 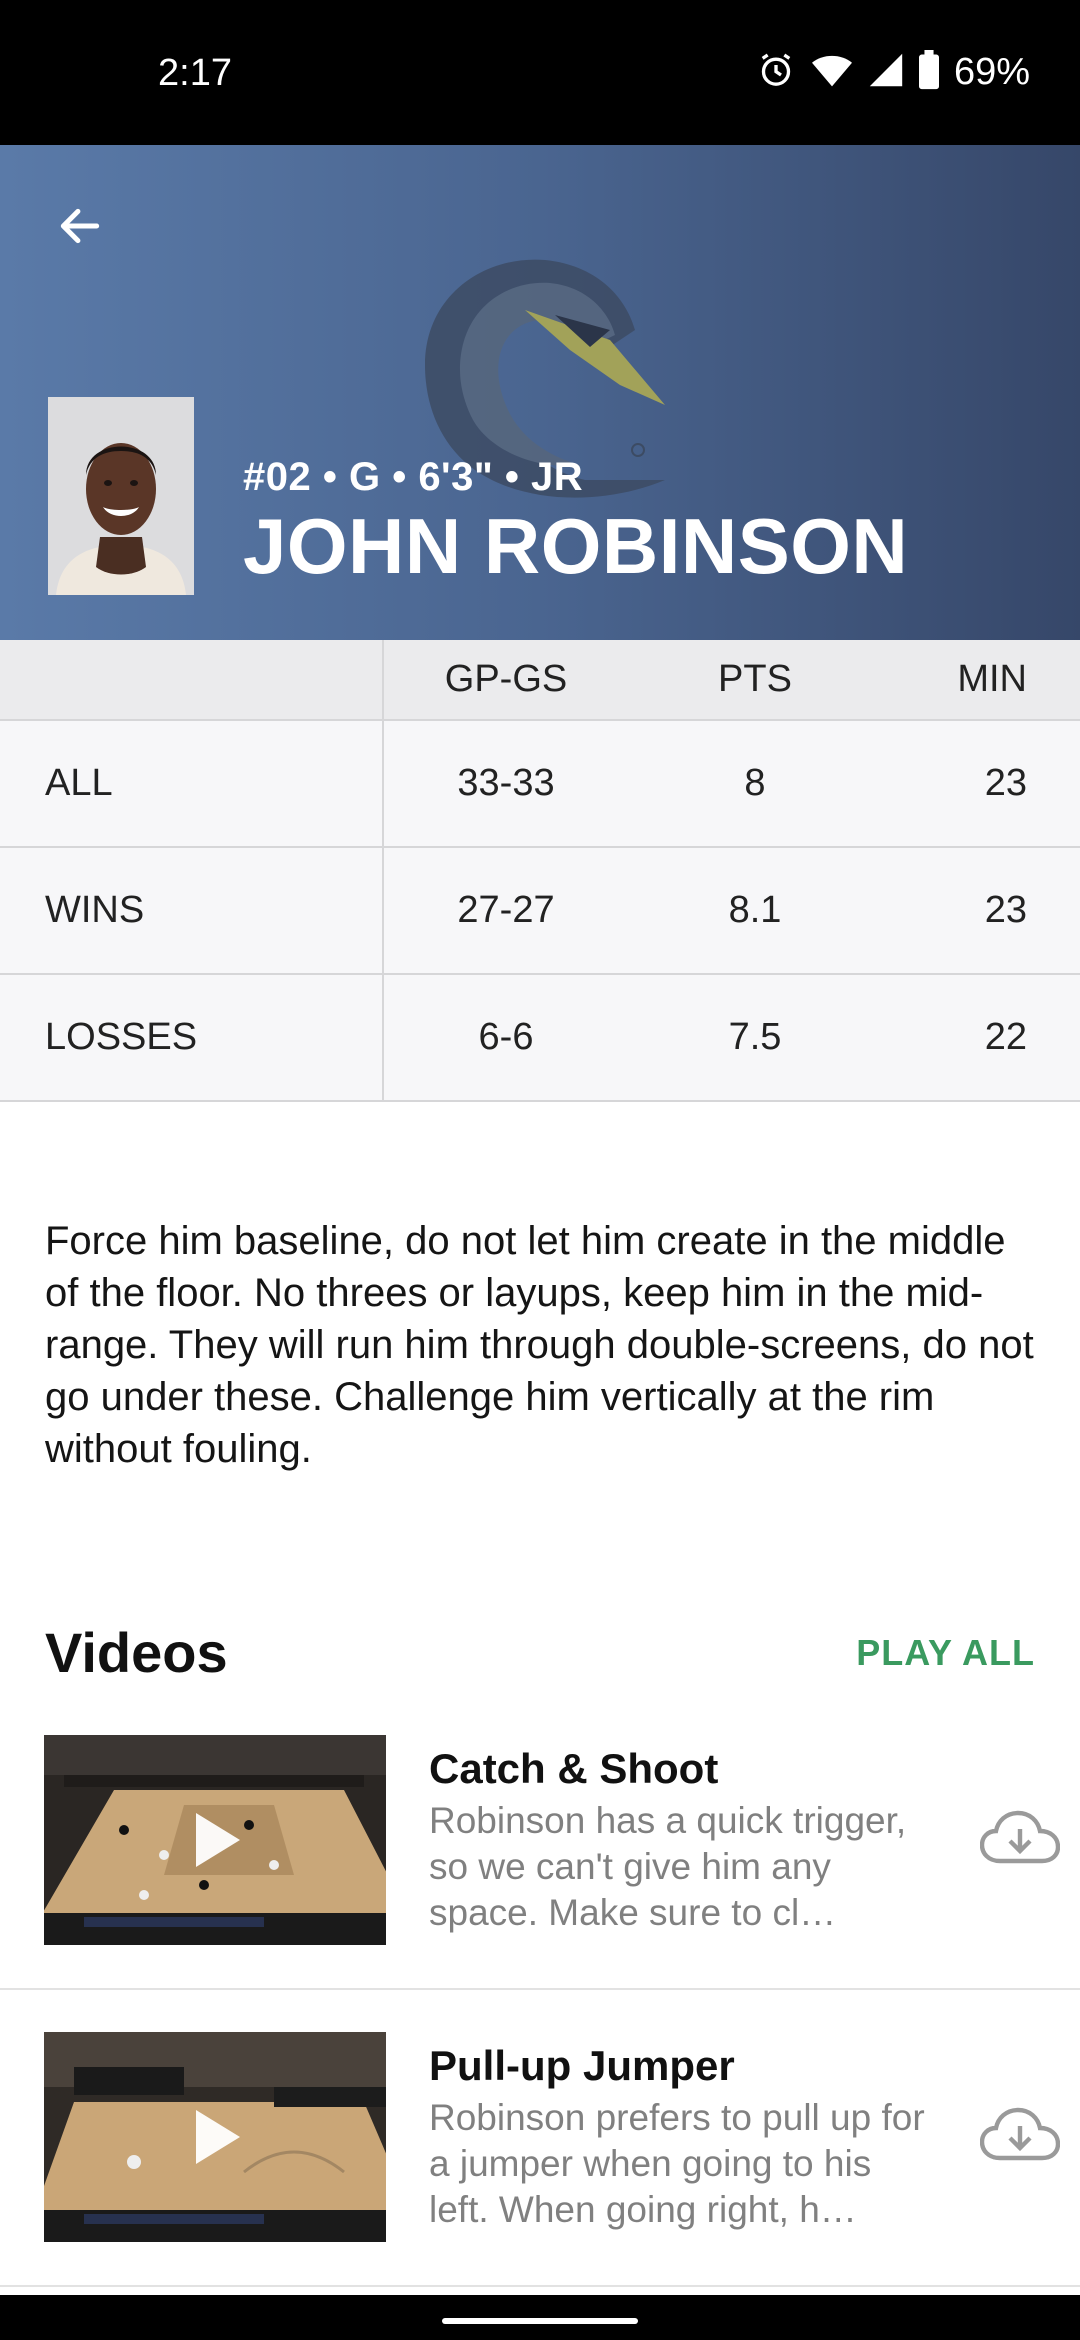 I want to click on battery-icon, so click(x=929, y=72).